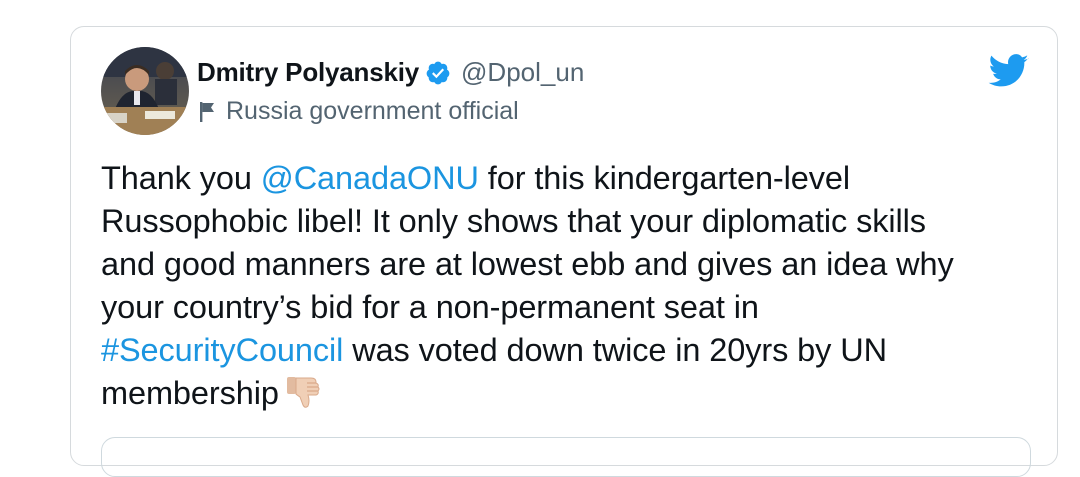  What do you see at coordinates (1008, 71) in the screenshot?
I see `twitter-bird-icon` at bounding box center [1008, 71].